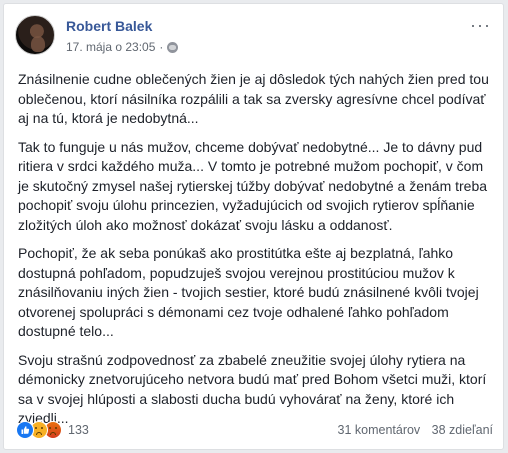  I want to click on post-meta: 17. mája o 23:05 ·, so click(122, 47).